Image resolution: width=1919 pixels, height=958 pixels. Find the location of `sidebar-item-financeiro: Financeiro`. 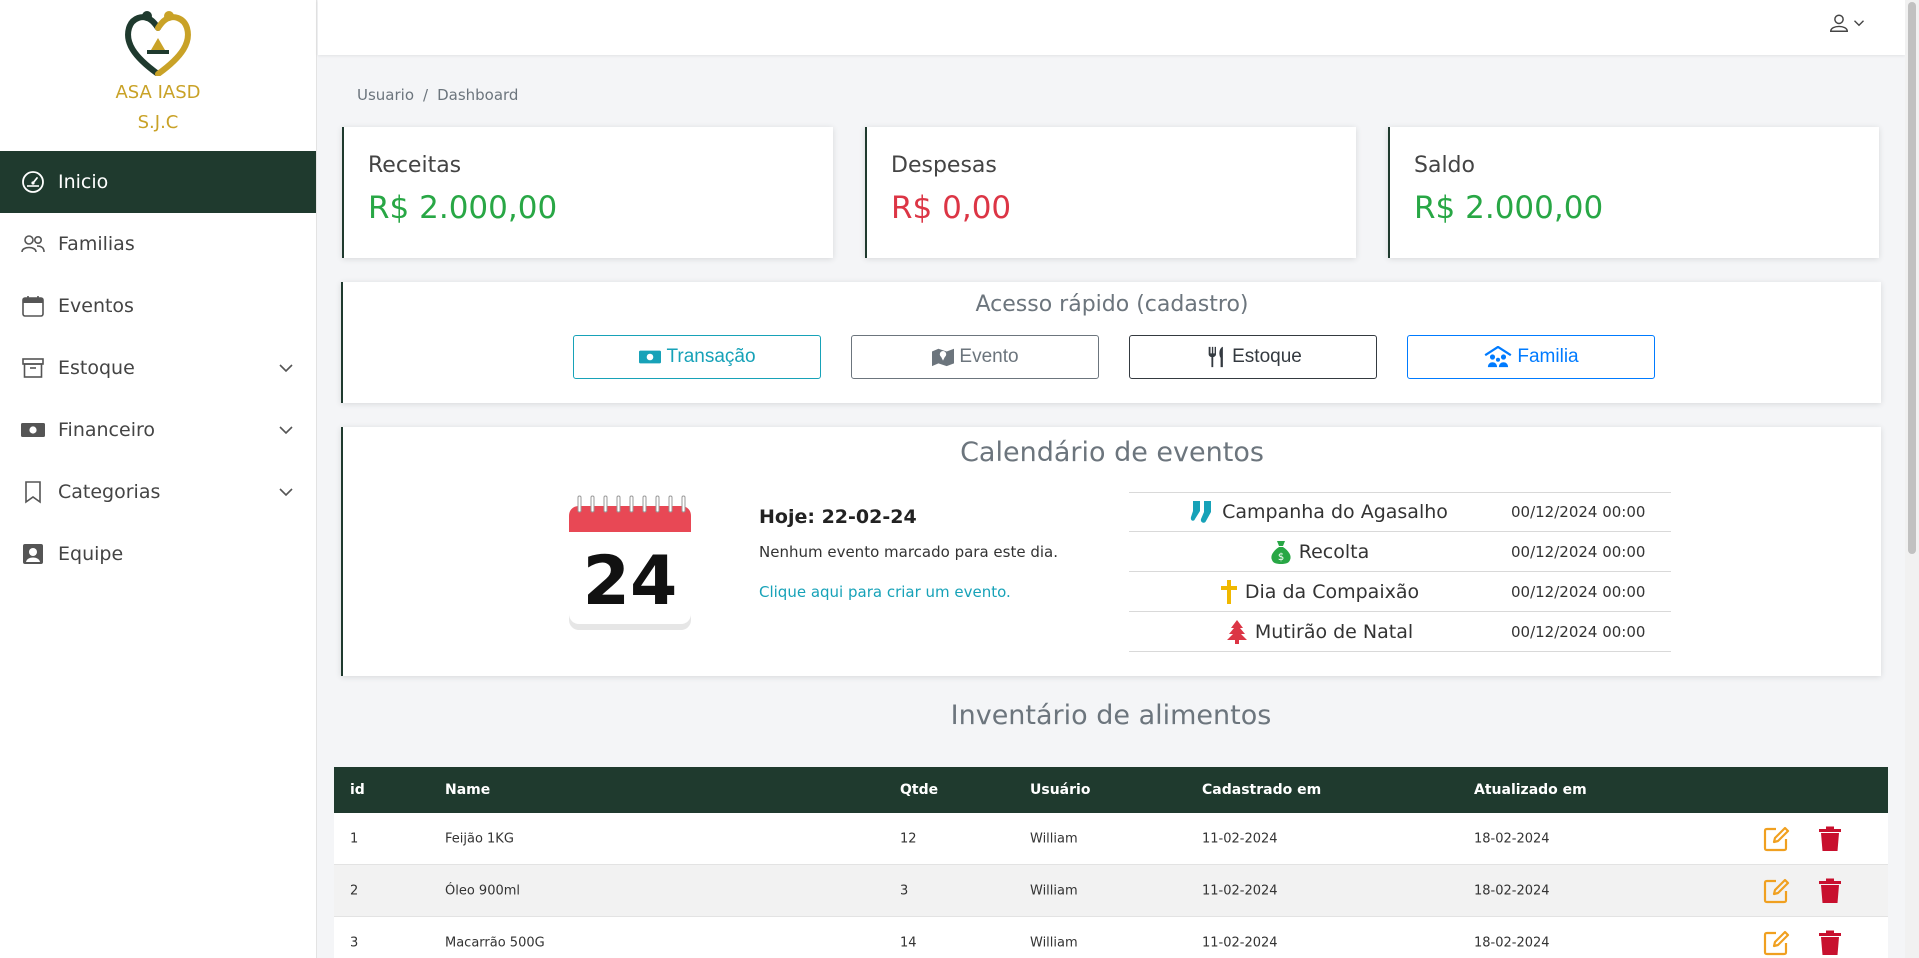

sidebar-item-financeiro: Financeiro is located at coordinates (158, 430).